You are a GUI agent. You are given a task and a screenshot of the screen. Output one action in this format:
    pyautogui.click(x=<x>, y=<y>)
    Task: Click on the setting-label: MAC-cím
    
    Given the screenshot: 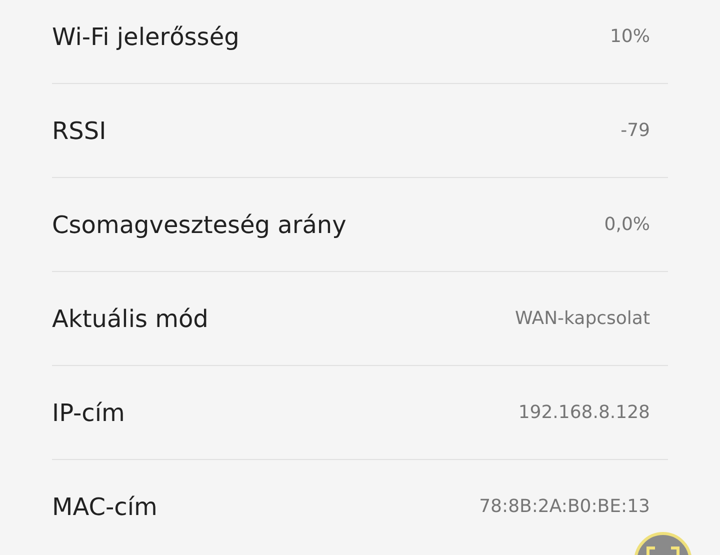 What is the action you would take?
    pyautogui.click(x=105, y=506)
    